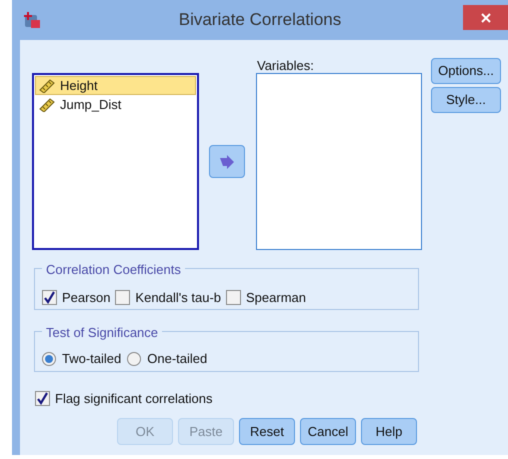 Image resolution: width=508 pixels, height=459 pixels. I want to click on close-icon, so click(485, 17).